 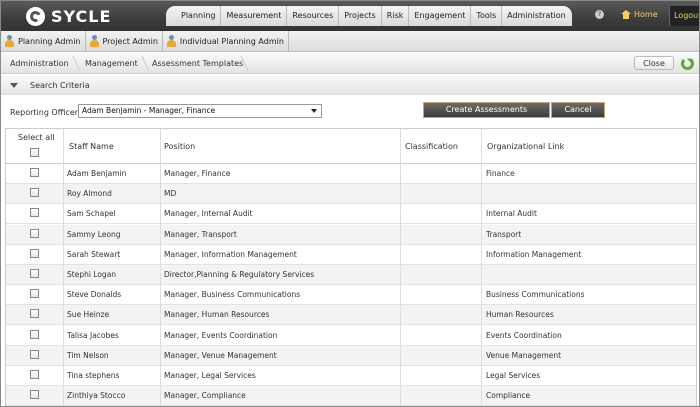 I want to click on logout-link: Logout, so click(x=684, y=16).